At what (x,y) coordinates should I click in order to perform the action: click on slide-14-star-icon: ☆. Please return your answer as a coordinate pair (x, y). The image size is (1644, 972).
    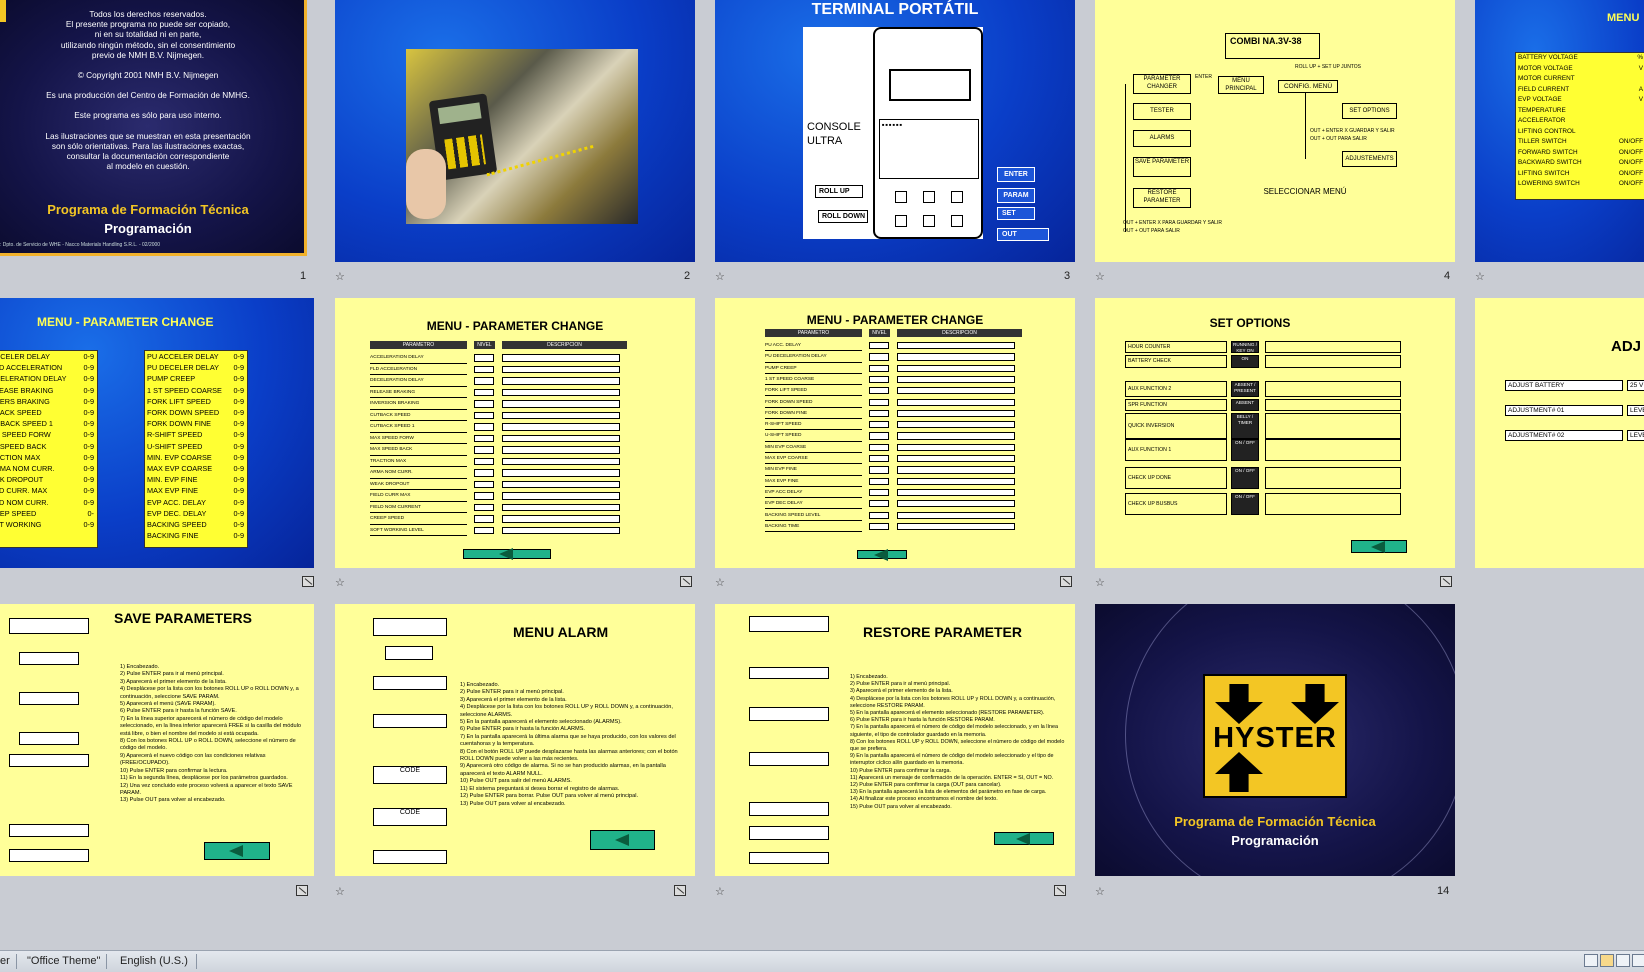
    Looking at the image, I should click on (1100, 891).